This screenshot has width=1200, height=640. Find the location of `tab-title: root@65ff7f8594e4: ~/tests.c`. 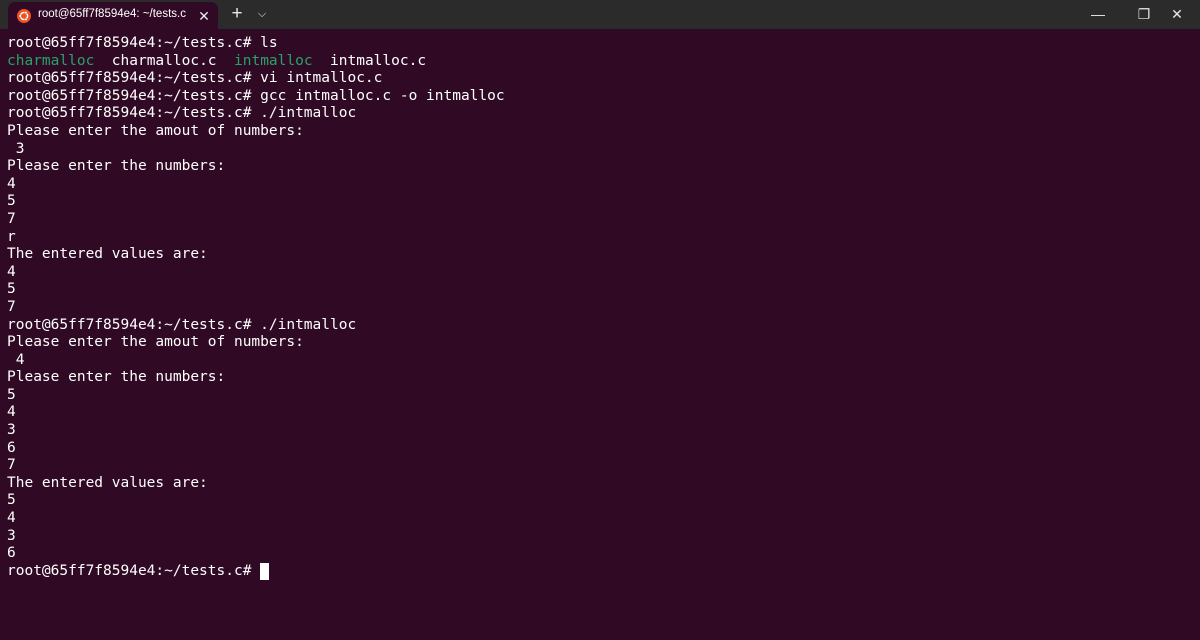

tab-title: root@65ff7f8594e4: ~/tests.c is located at coordinates (112, 14).